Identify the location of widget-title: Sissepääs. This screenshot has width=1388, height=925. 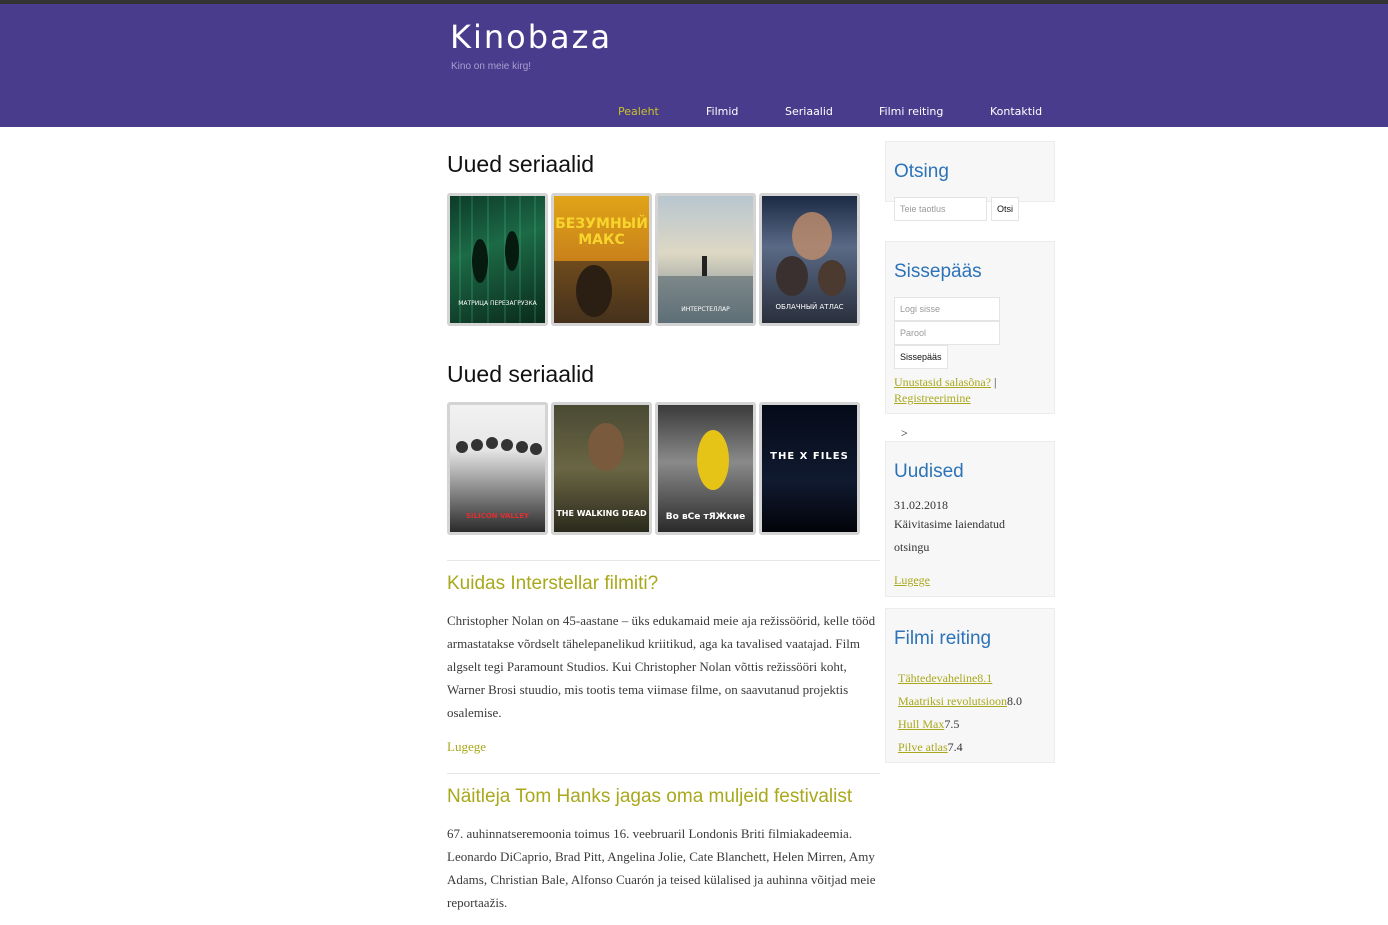
(938, 271).